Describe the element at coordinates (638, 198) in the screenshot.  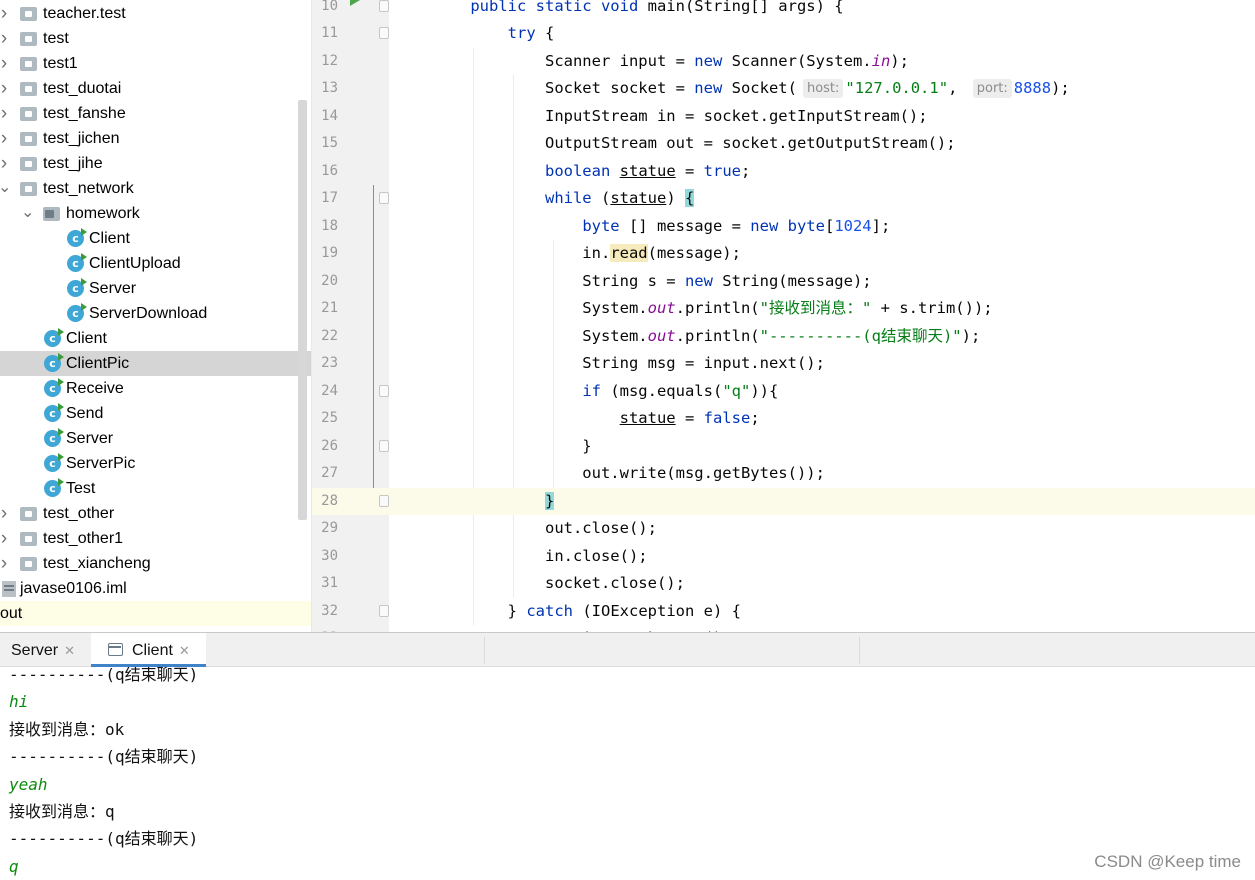
I see `code-token: statue` at that location.